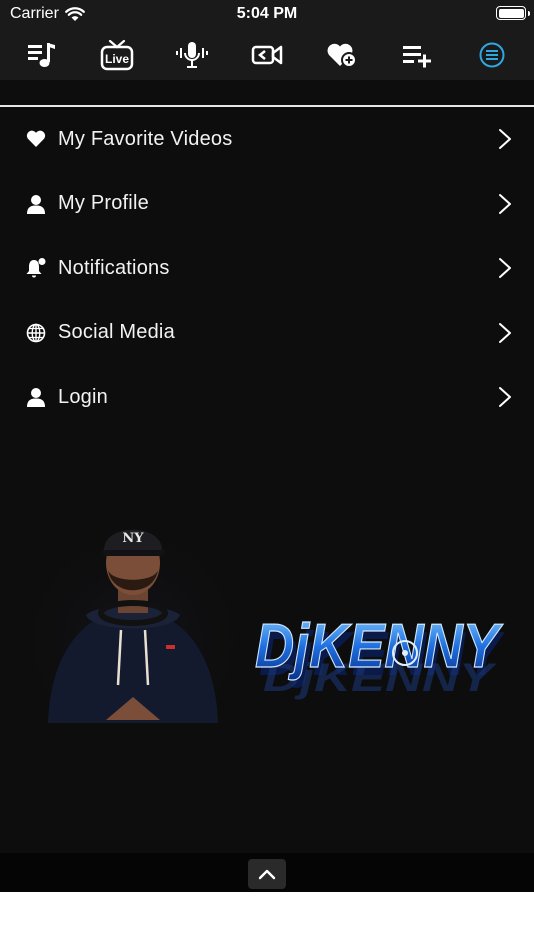  I want to click on menu-item-label: Social Media, so click(116, 332).